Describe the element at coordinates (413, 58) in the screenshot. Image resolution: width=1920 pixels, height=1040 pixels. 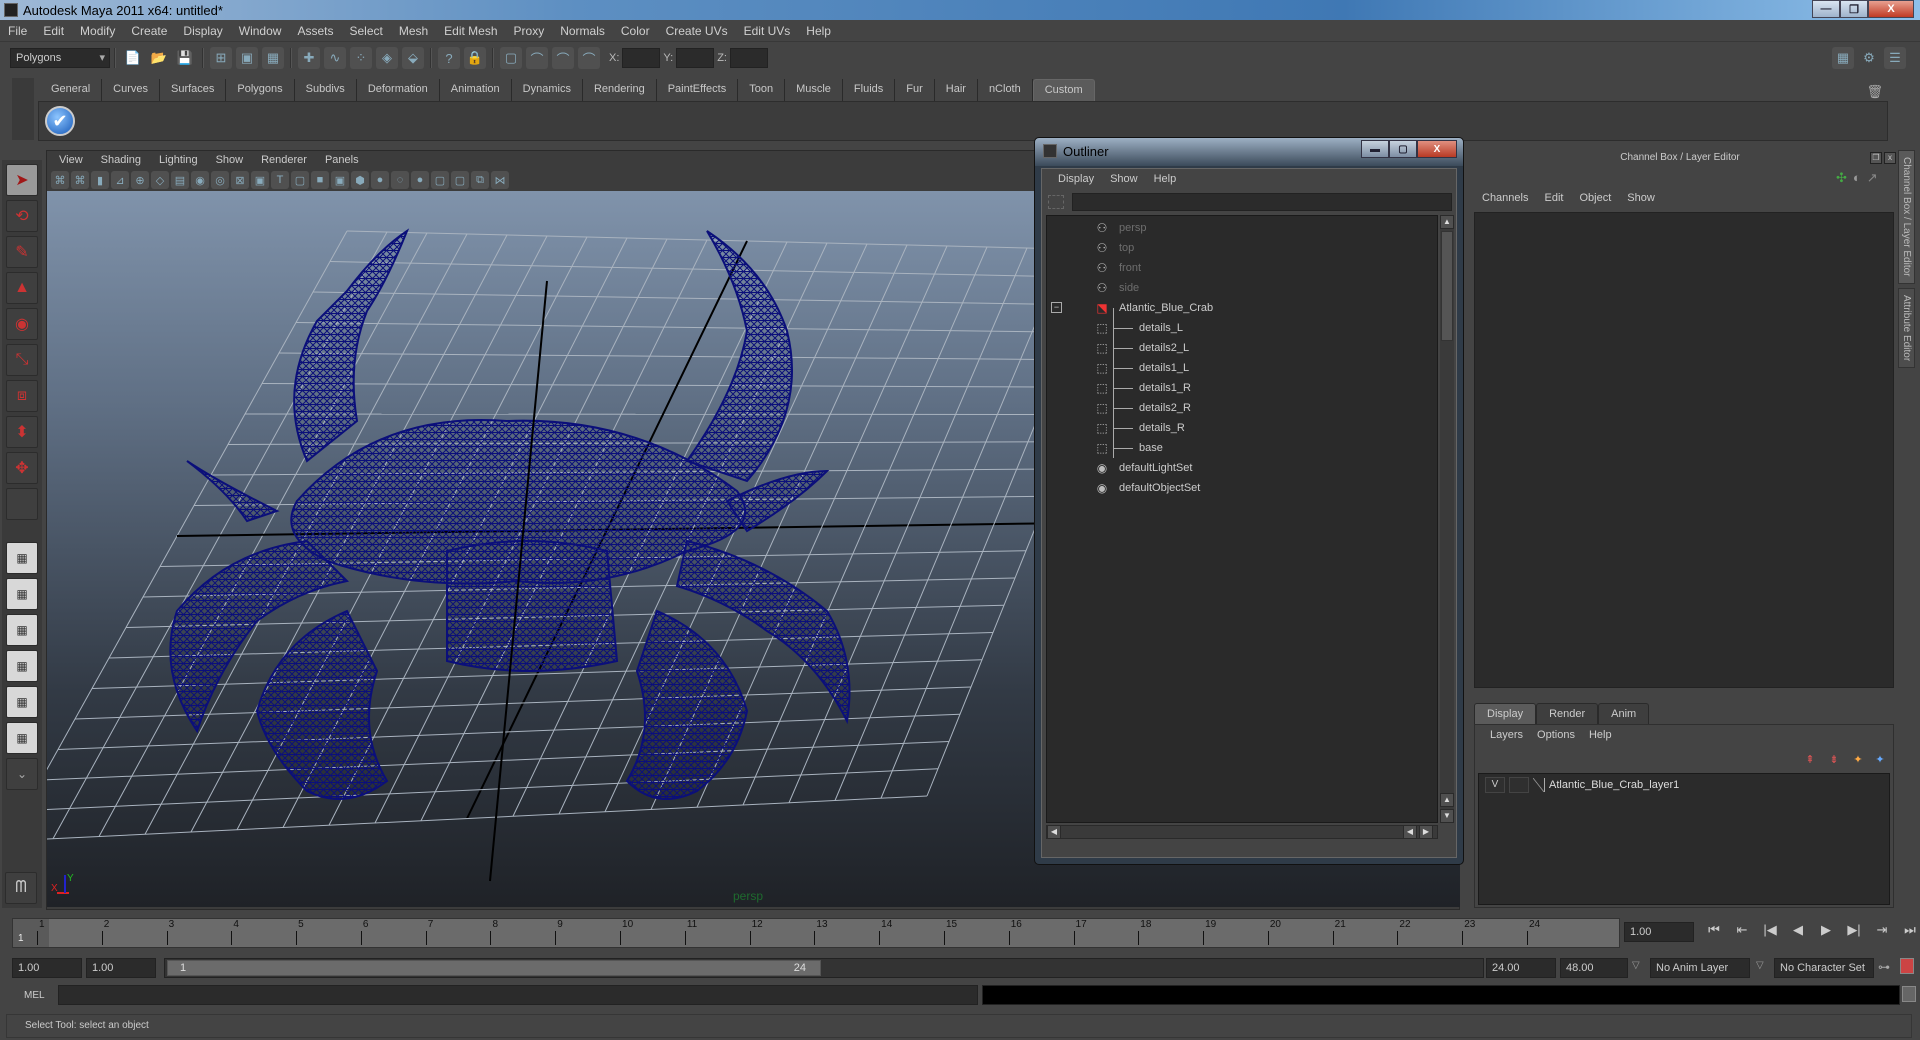
I see `snap-live-icon: ⬙` at that location.